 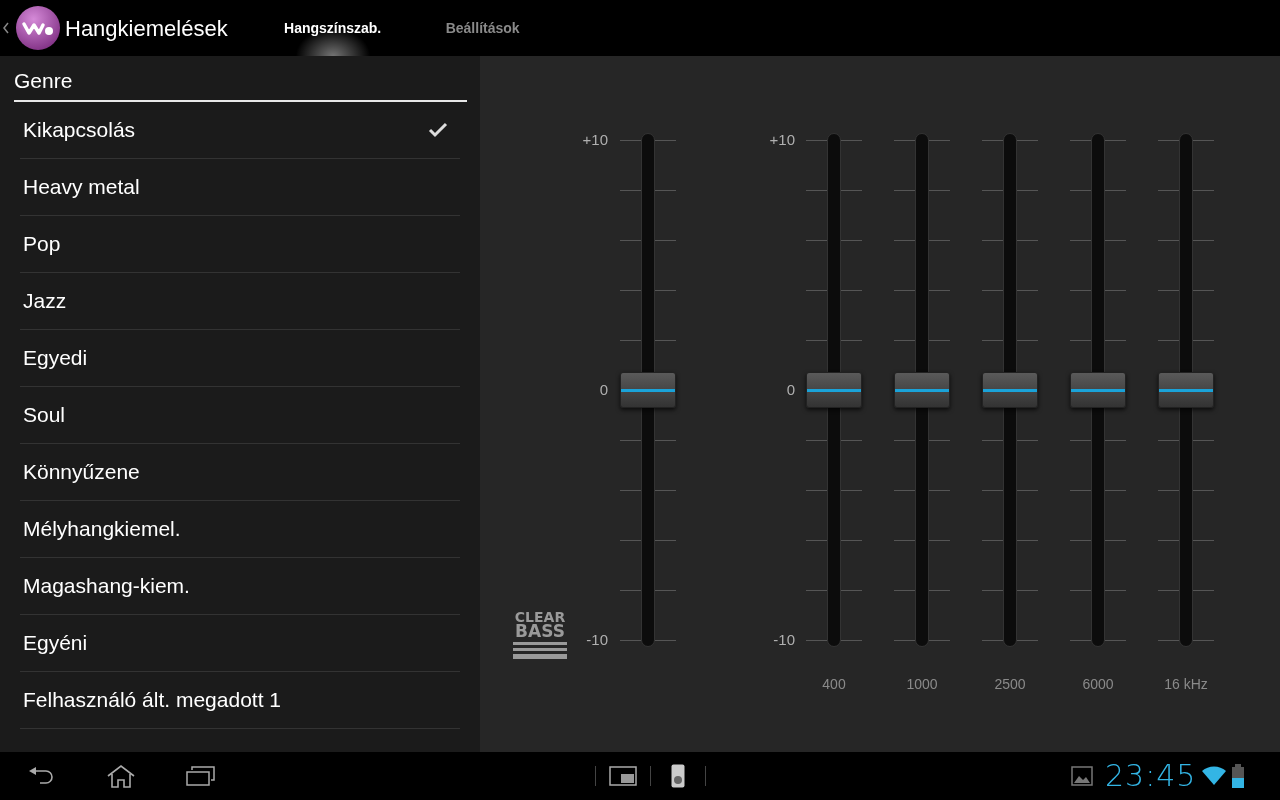 I want to click on app-logo-icon, so click(x=38, y=28).